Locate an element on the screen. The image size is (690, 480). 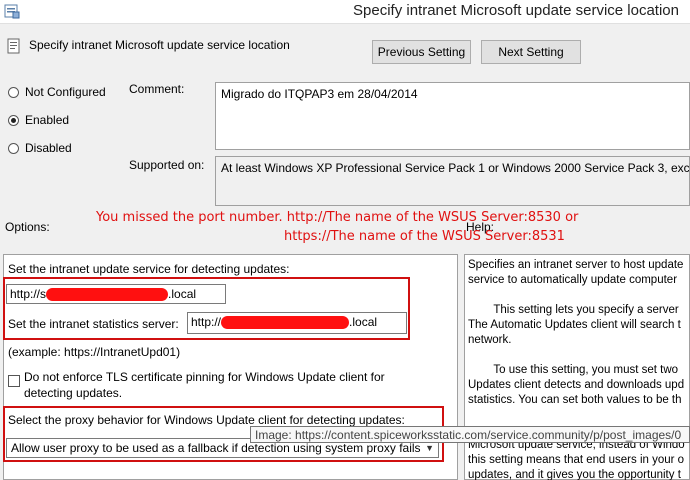
radio-label: Disabled is located at coordinates (48, 148).